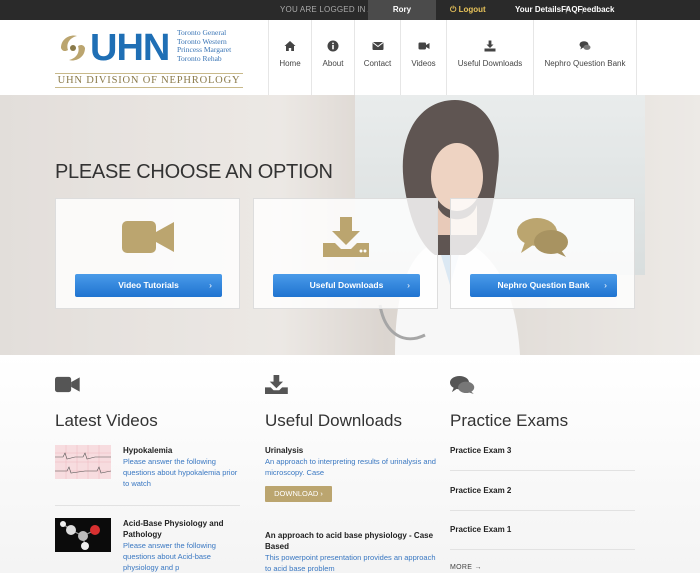  What do you see at coordinates (178, 529) in the screenshot?
I see `video-title: Acid-Base Physiology and Pathology` at bounding box center [178, 529].